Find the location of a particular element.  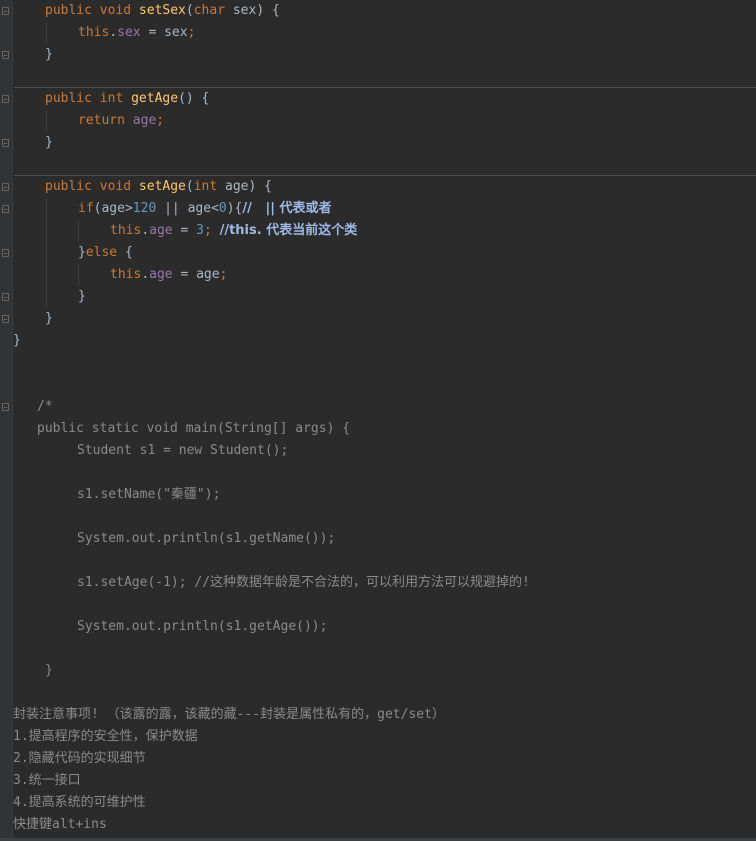

keyword: public int is located at coordinates (88, 98).